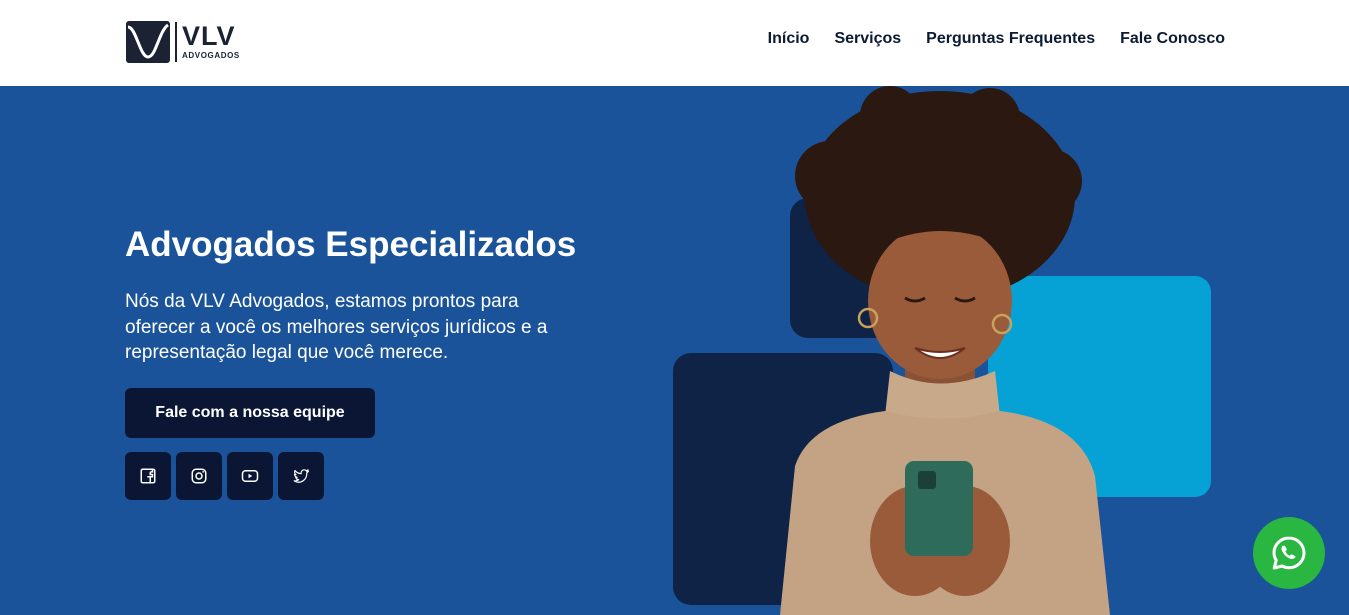 The image size is (1349, 615). Describe the element at coordinates (209, 36) in the screenshot. I see `logo-name: VLV` at that location.